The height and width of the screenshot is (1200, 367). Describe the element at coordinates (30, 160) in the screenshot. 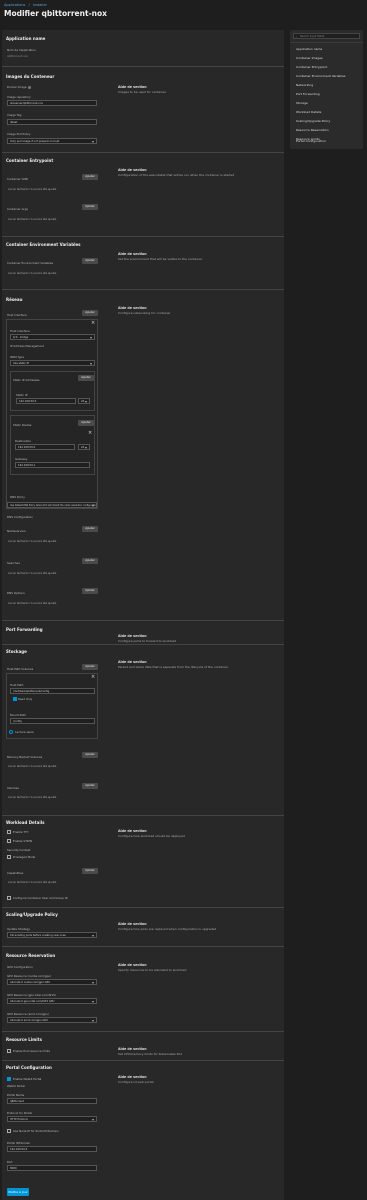

I see `section-entrypoint-title: Container Entrypoint` at that location.